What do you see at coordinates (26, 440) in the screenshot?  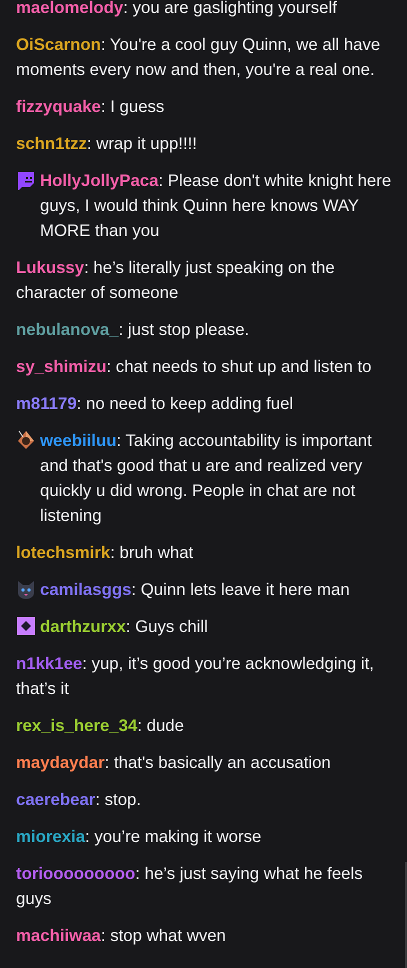 I see `gem-badge-icon` at bounding box center [26, 440].